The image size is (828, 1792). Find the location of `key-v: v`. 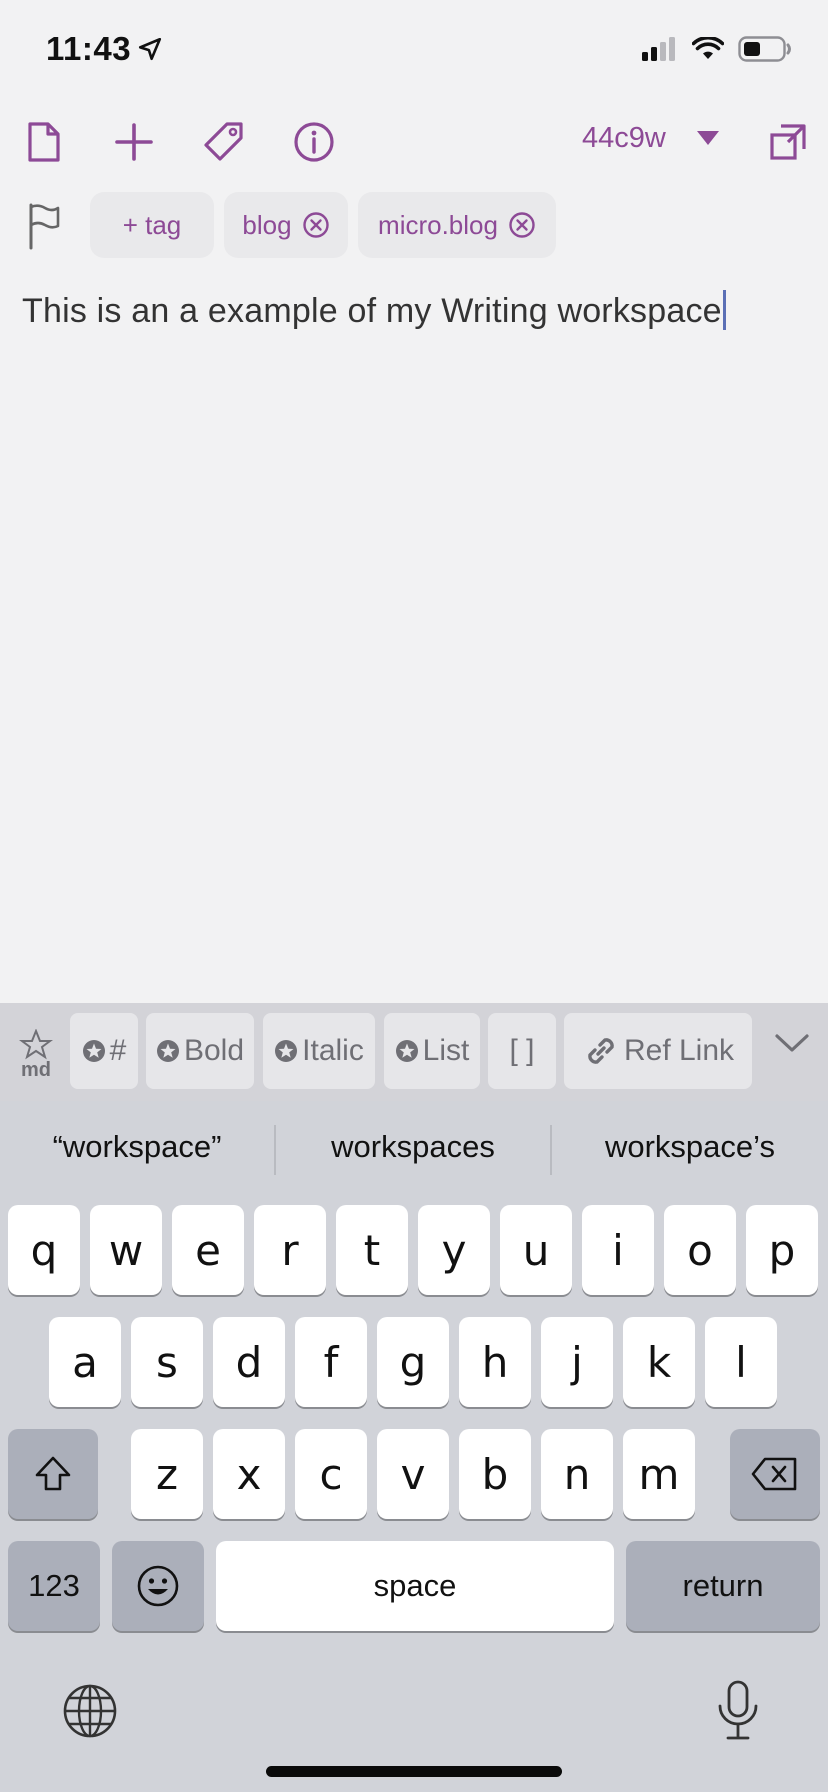

key-v: v is located at coordinates (413, 1474).